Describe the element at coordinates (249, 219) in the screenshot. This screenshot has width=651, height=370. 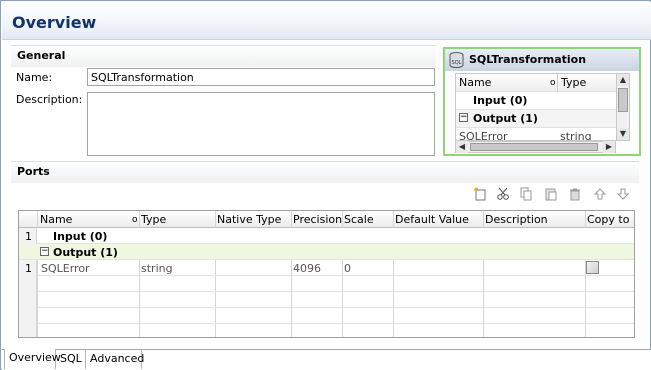
I see `column-header-native-type: Native Type` at that location.